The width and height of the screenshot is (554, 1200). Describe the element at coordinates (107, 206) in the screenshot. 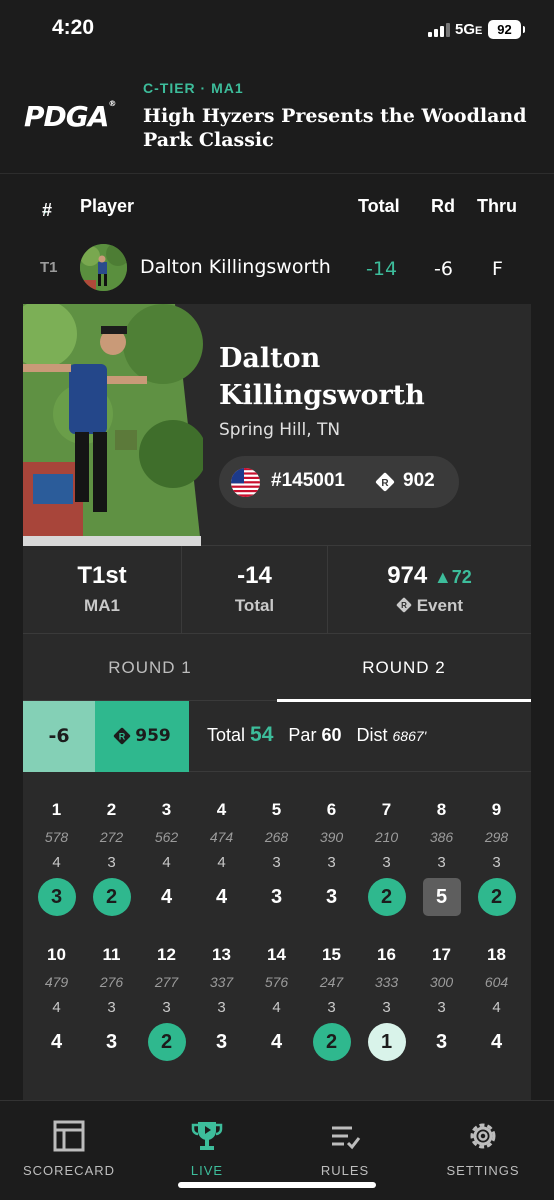

I see `column-player: Player` at that location.